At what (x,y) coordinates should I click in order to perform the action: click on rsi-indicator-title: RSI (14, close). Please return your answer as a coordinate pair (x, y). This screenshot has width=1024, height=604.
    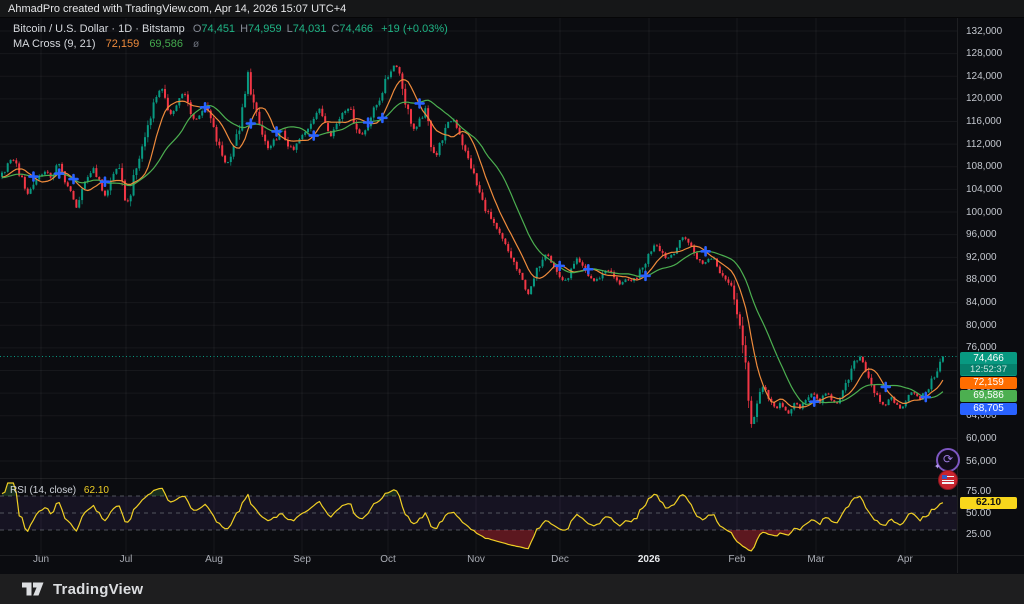
    Looking at the image, I should click on (43, 490).